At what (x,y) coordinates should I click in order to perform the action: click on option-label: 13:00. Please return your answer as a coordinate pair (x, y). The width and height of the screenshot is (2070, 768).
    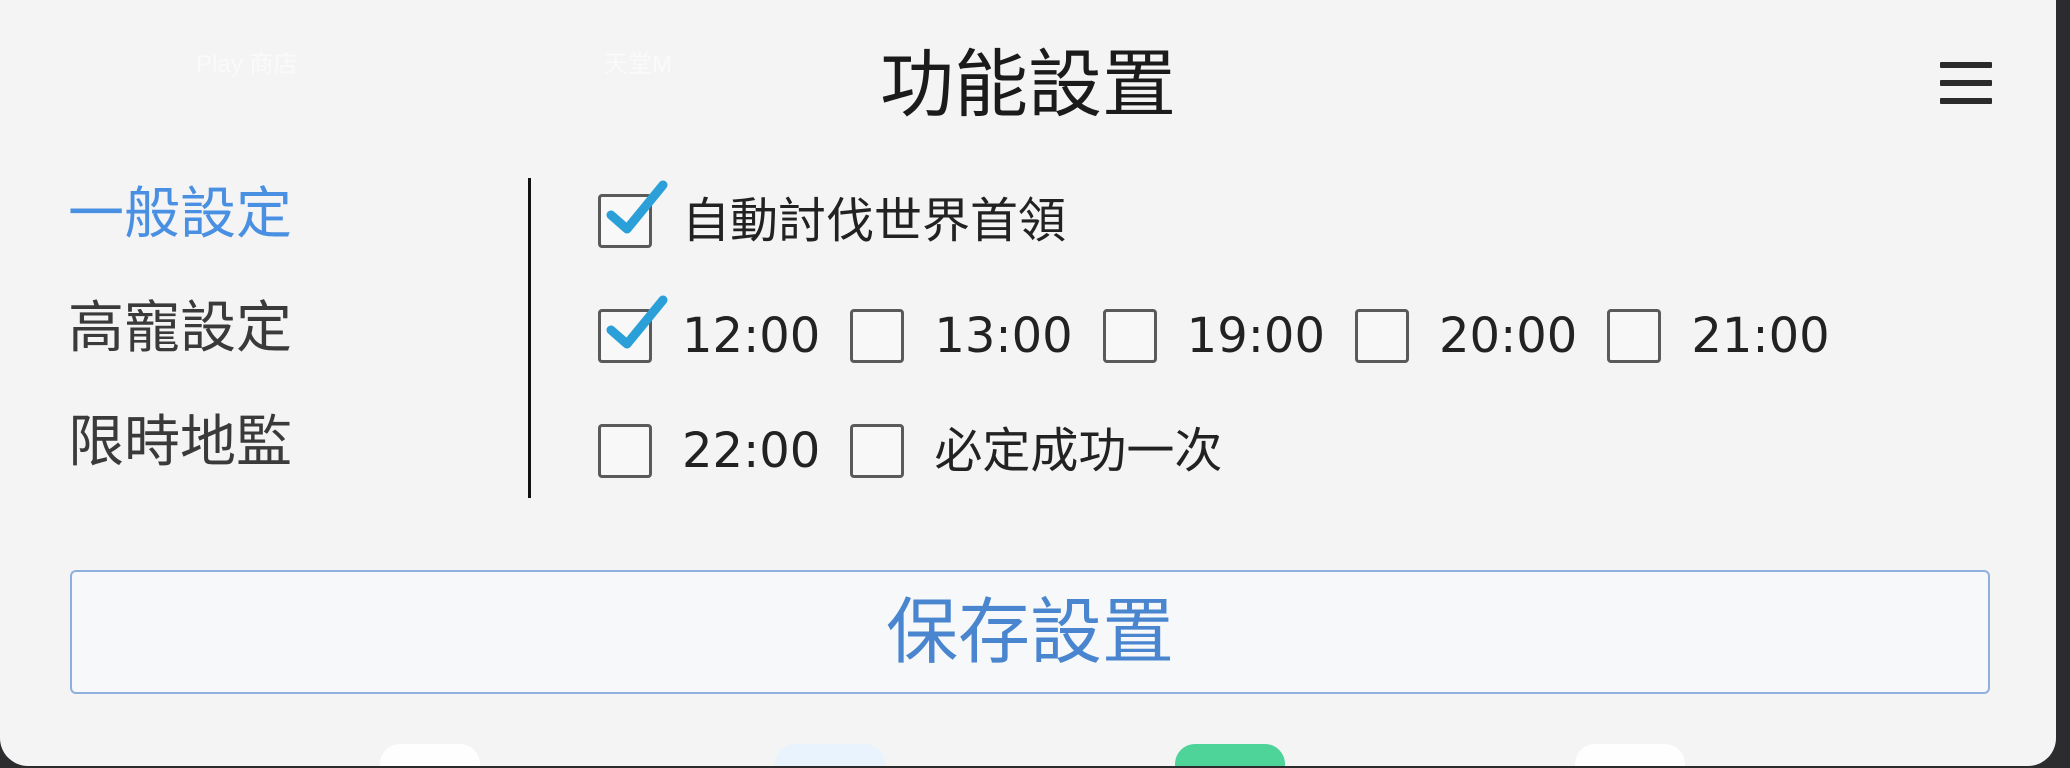
    Looking at the image, I should click on (1003, 336).